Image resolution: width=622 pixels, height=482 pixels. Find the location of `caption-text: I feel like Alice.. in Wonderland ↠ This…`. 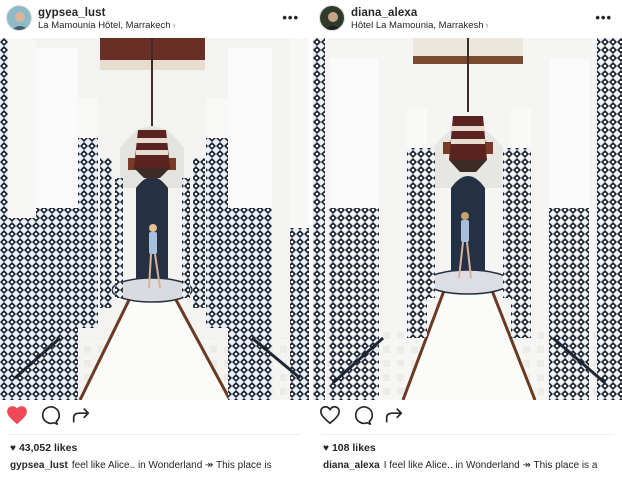

caption-text: I feel like Alice.. in Wonderland ↠ This… is located at coordinates (490, 465).